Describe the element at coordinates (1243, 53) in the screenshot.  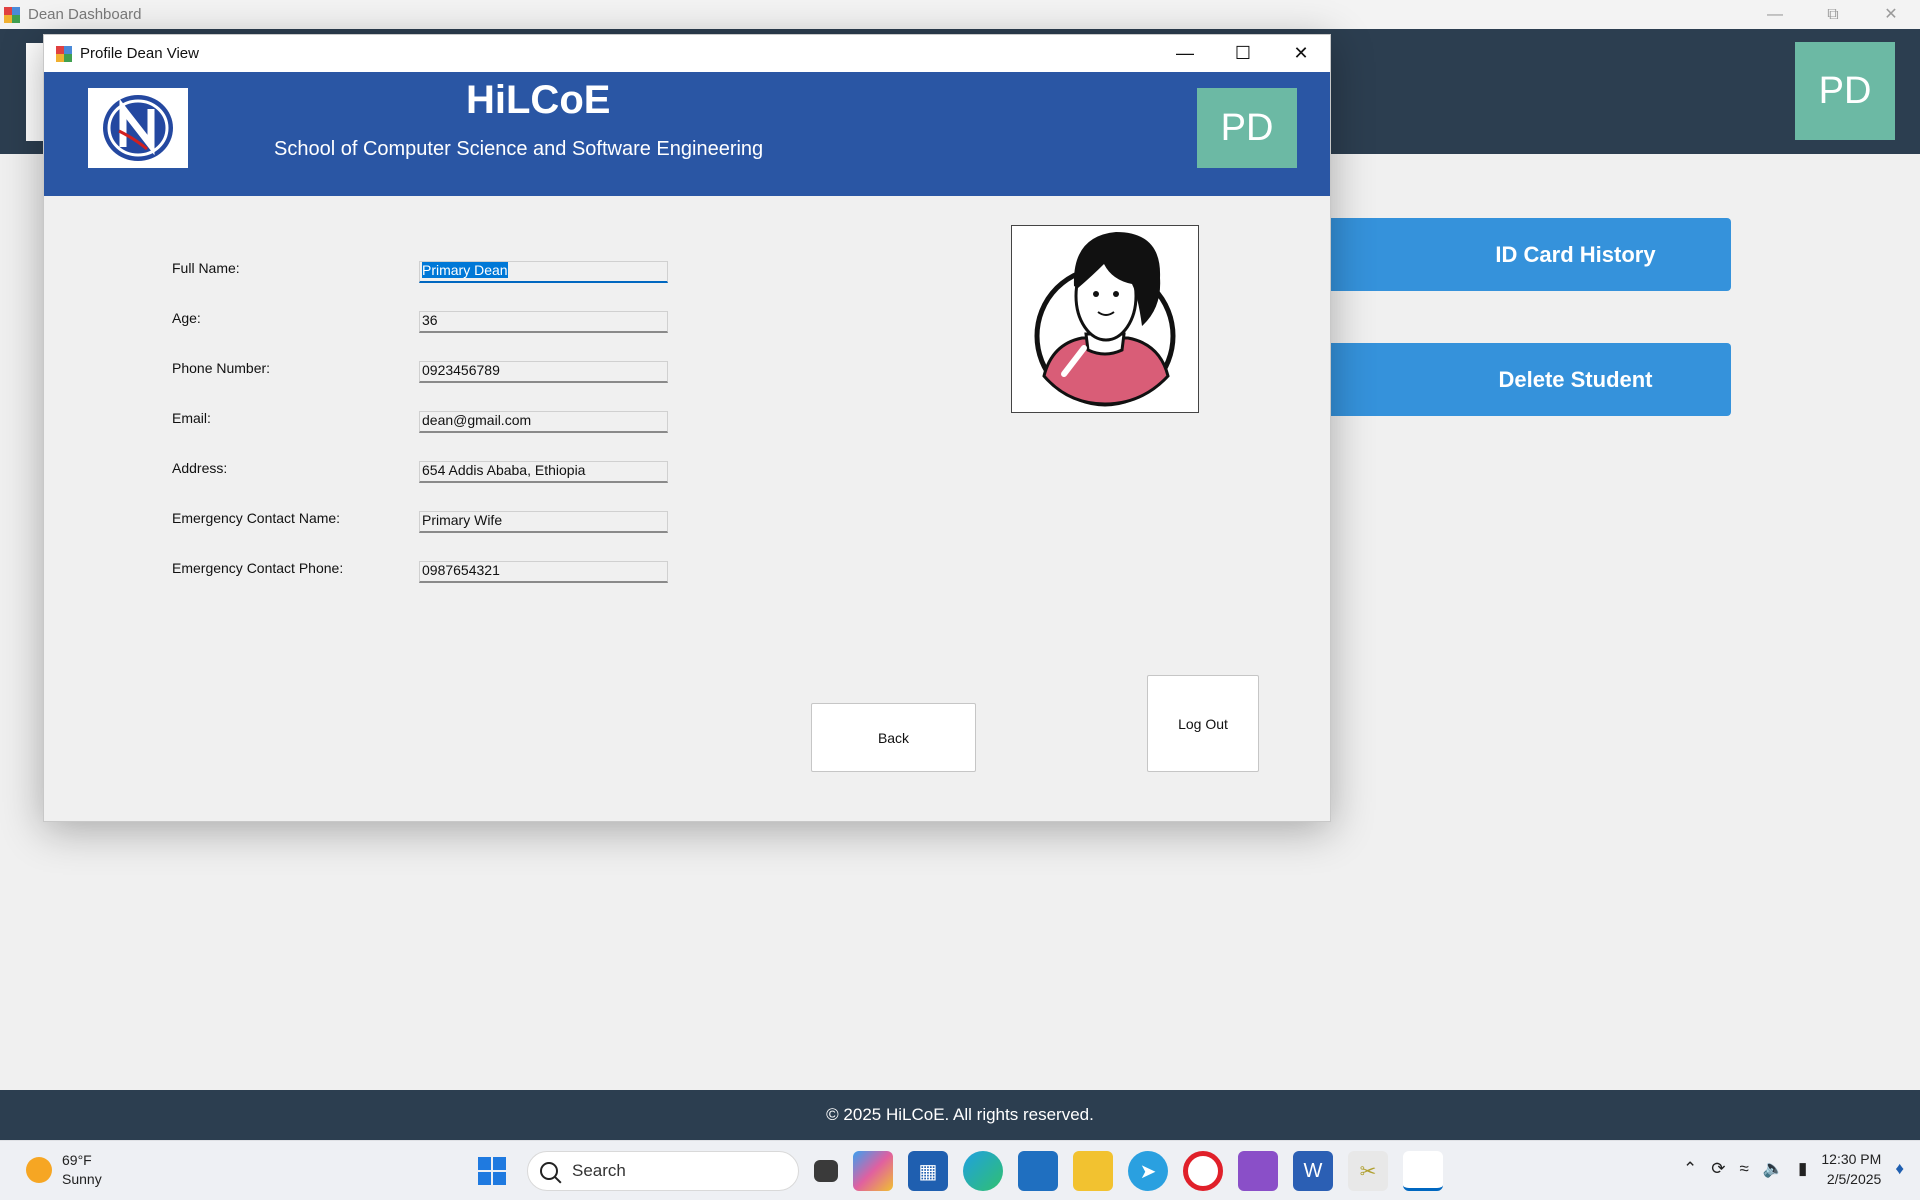
I see `dialog-maximize-icon: ☐` at that location.